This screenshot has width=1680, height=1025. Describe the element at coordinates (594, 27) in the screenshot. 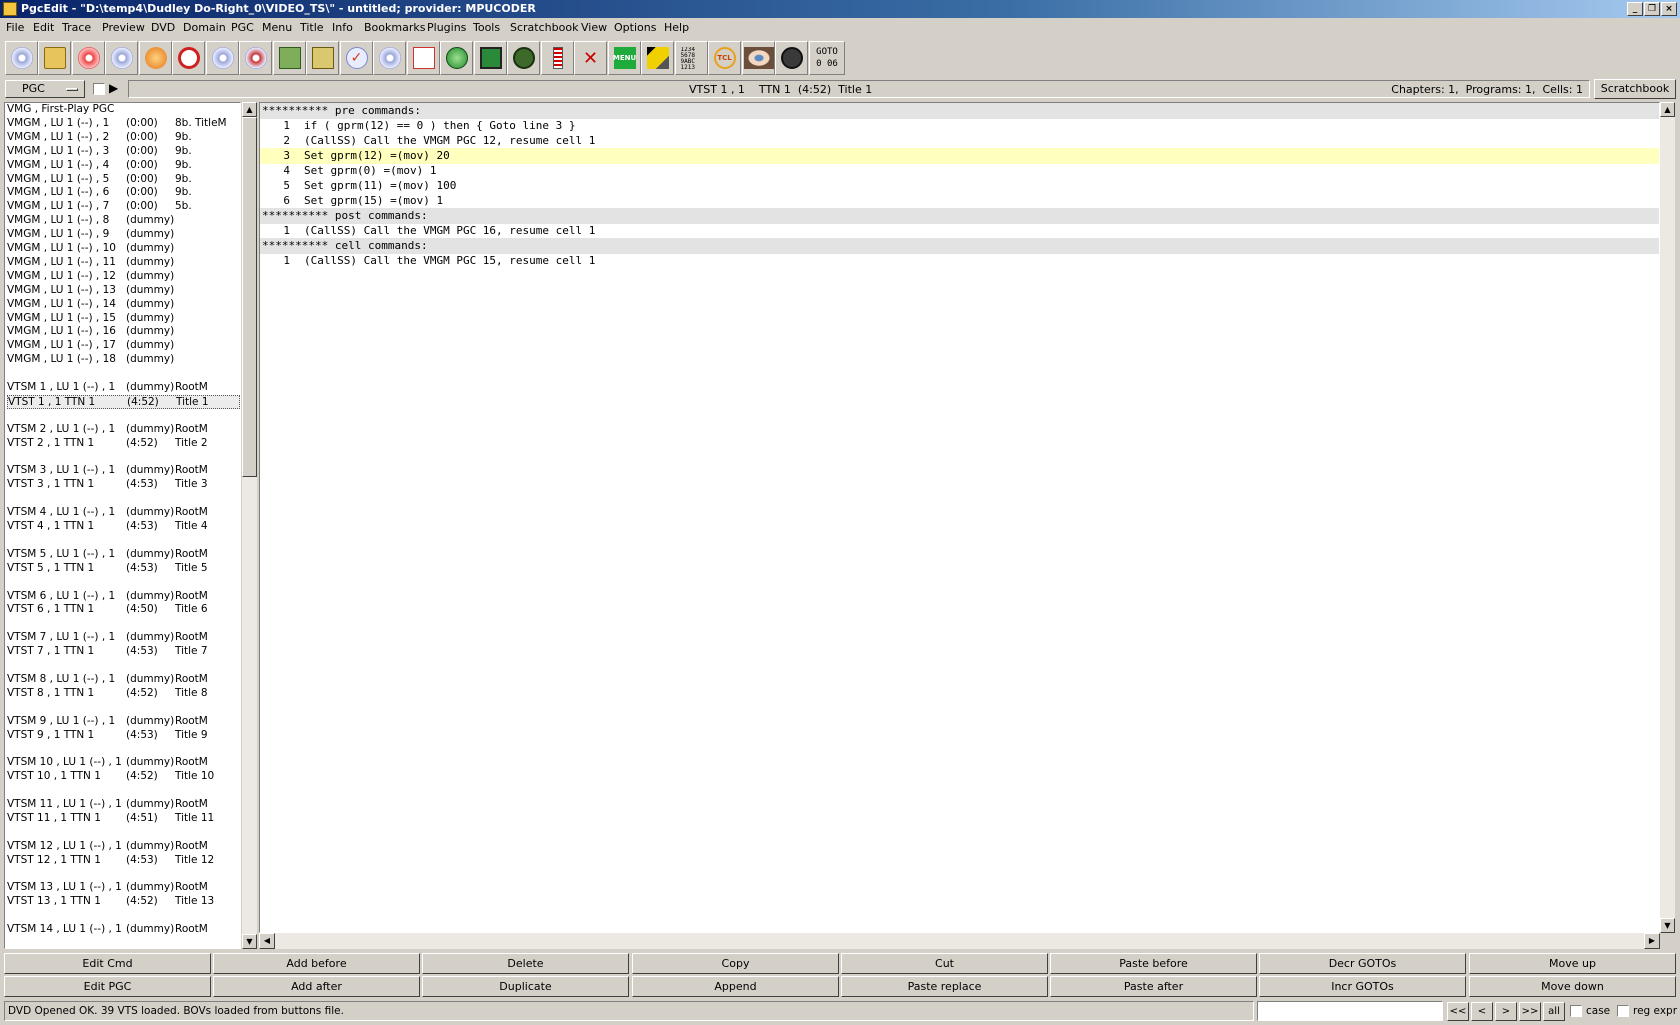

I see `menu-view: View` at that location.